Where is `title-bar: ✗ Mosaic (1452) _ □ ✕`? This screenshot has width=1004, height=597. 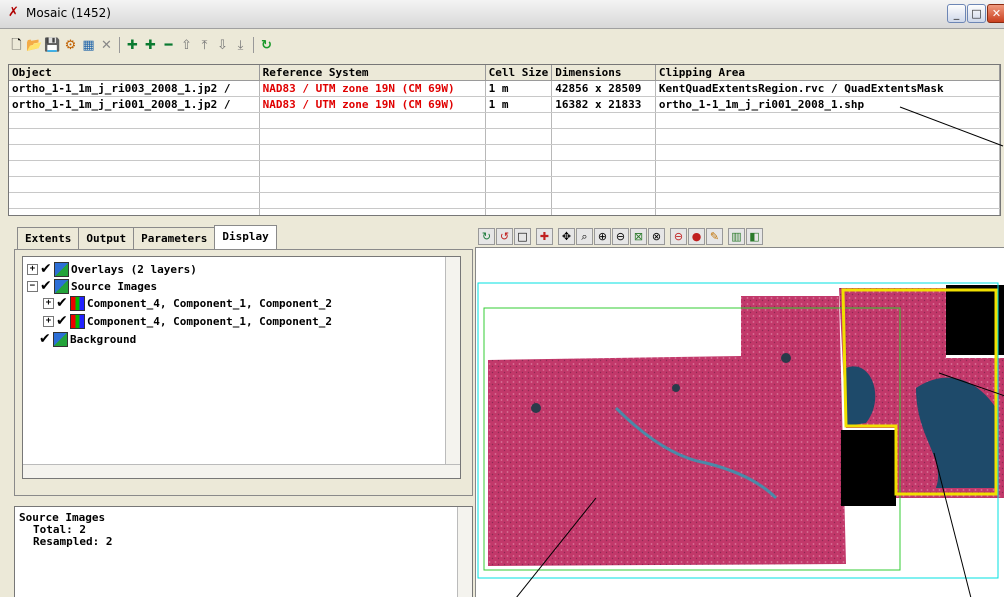 title-bar: ✗ Mosaic (1452) _ □ ✕ is located at coordinates (502, 14).